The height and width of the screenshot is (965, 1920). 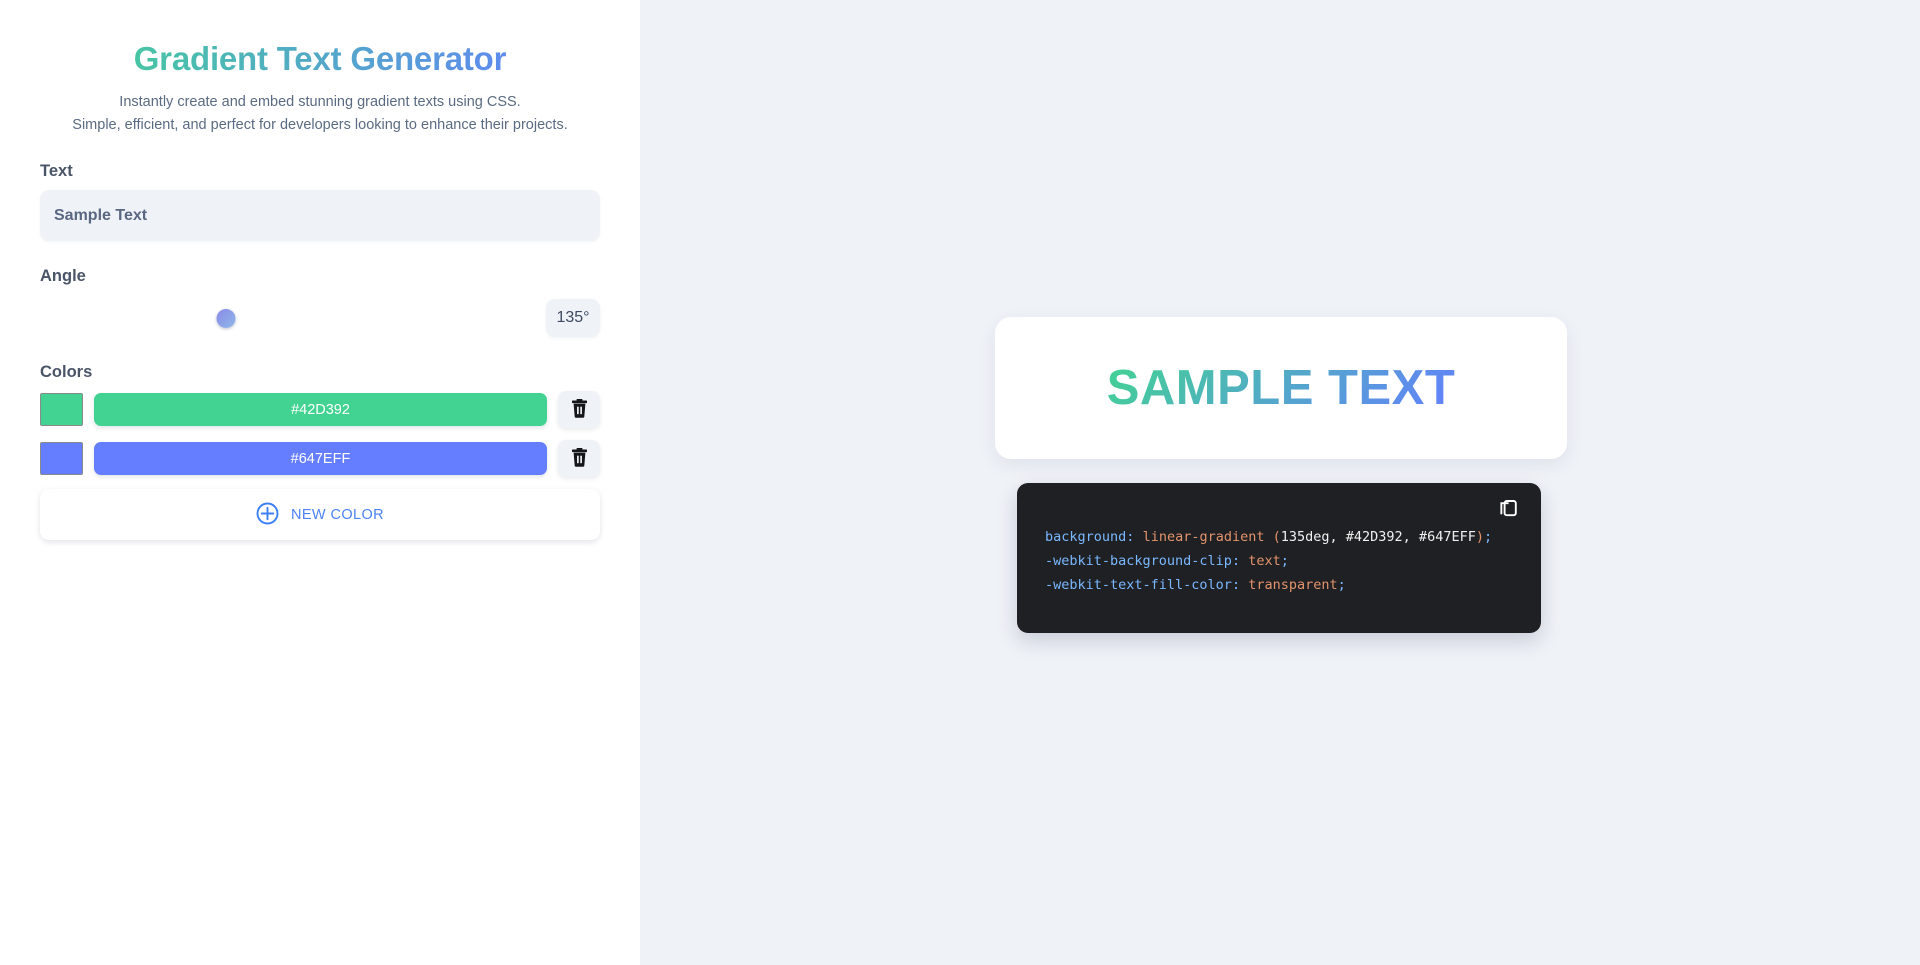 I want to click on angle-field-label: Angle, so click(x=63, y=276).